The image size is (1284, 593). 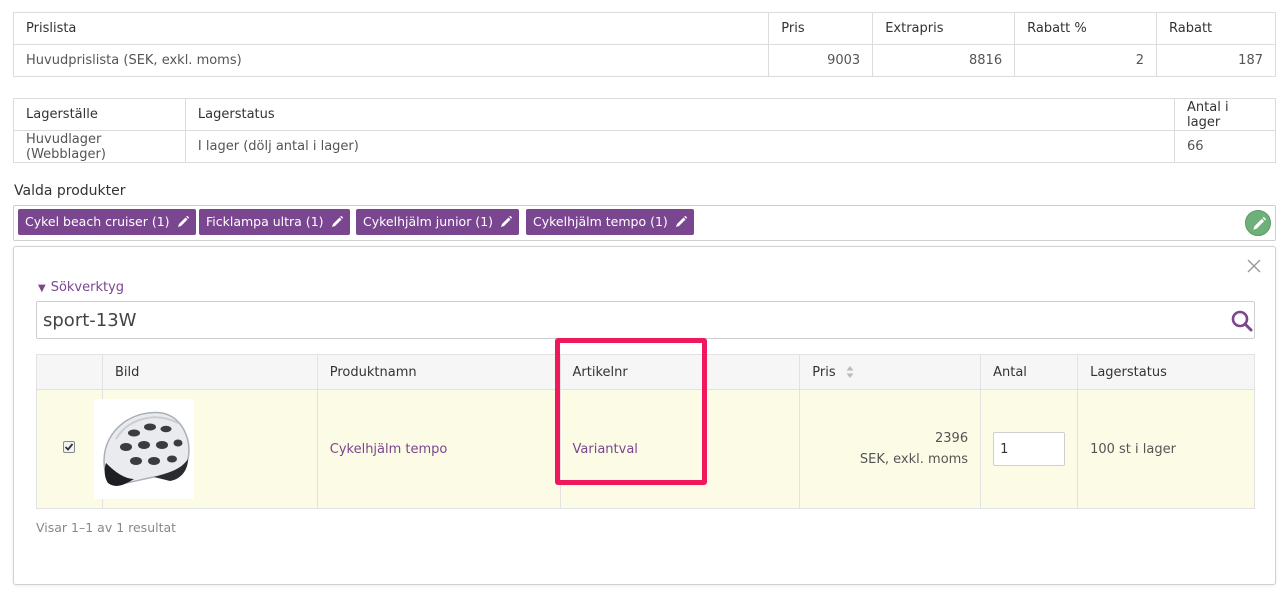 I want to click on stock-status: I lager (dölj antal i lager), so click(x=680, y=146).